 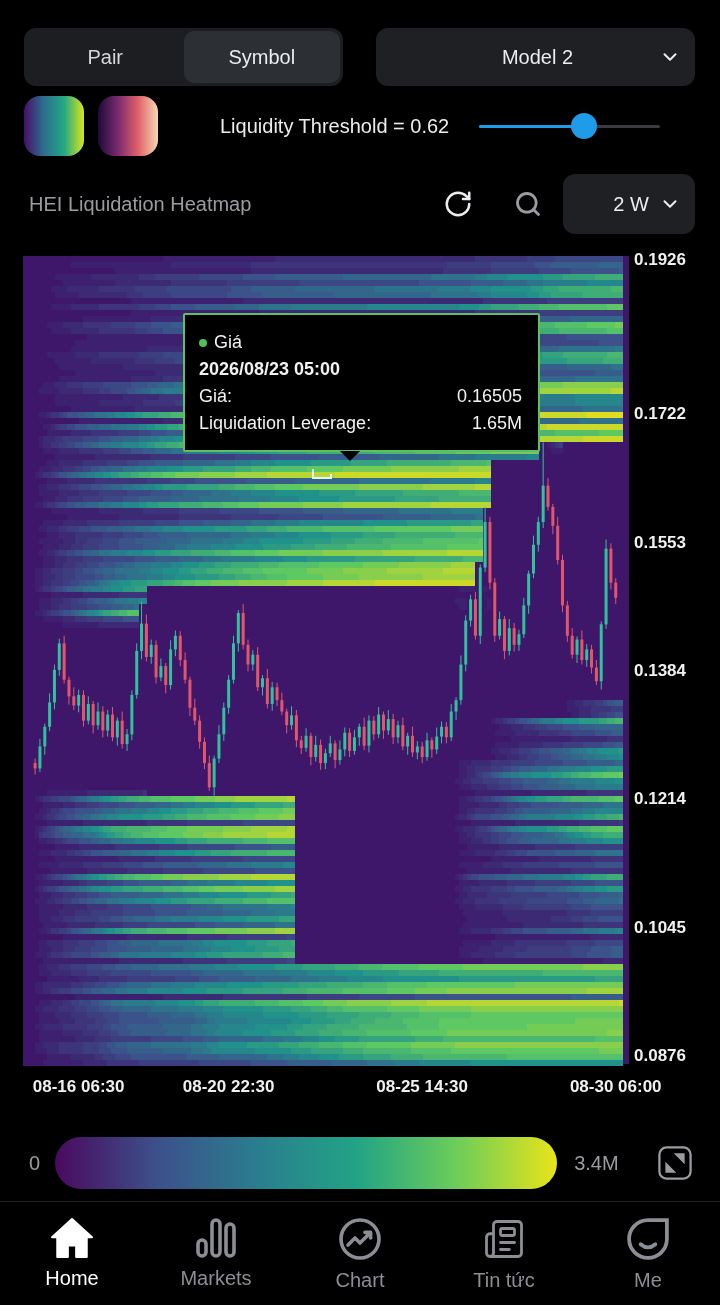 What do you see at coordinates (648, 1239) in the screenshot?
I see `smile-face-icon` at bounding box center [648, 1239].